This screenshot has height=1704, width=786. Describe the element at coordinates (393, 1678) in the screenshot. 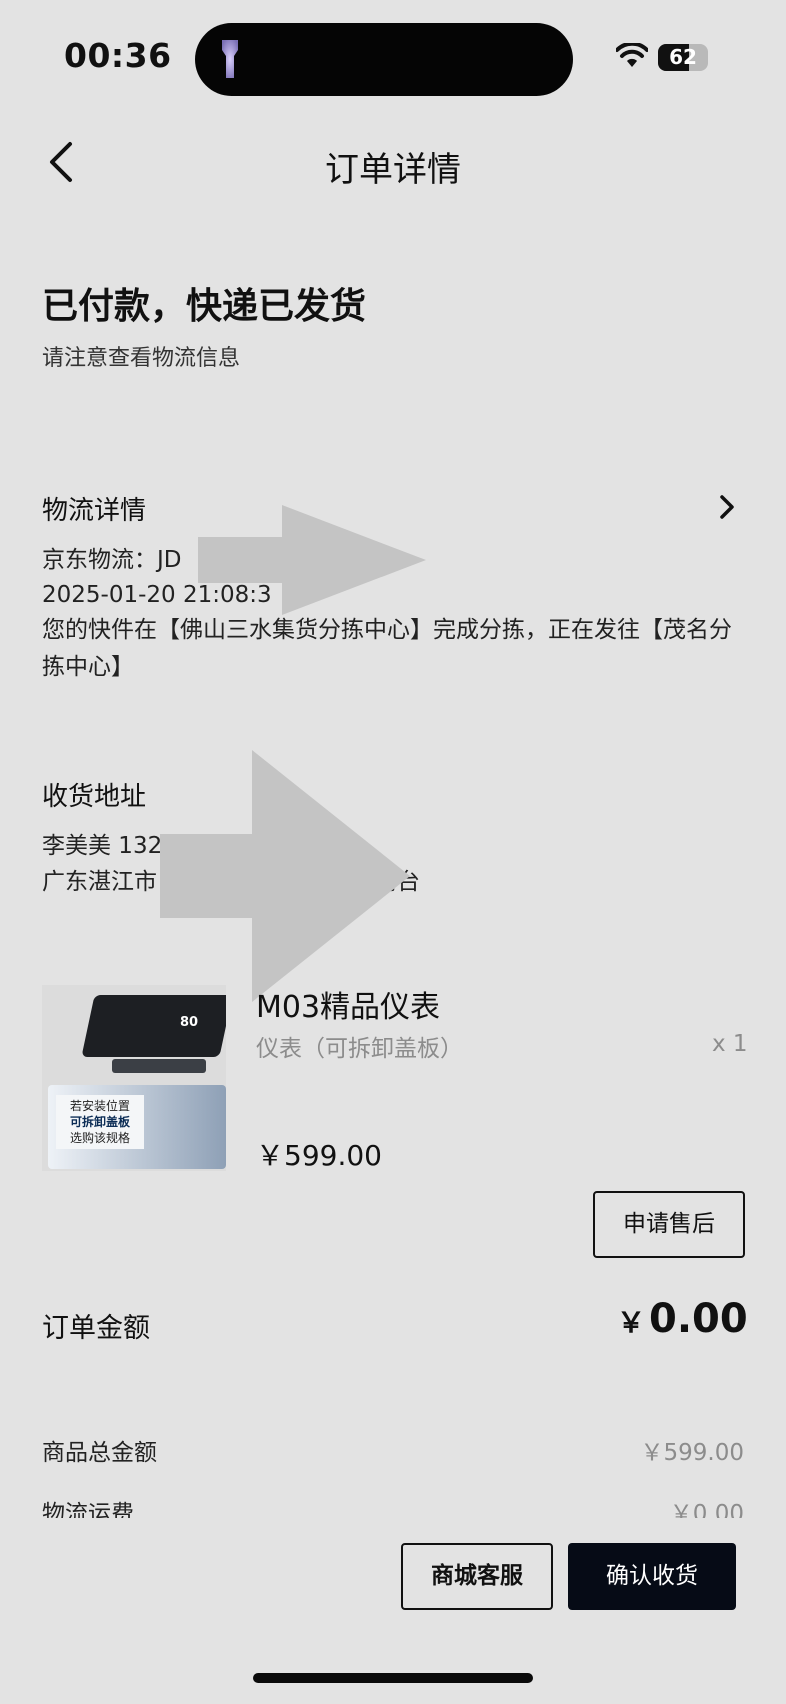

I see `home-indicator` at that location.